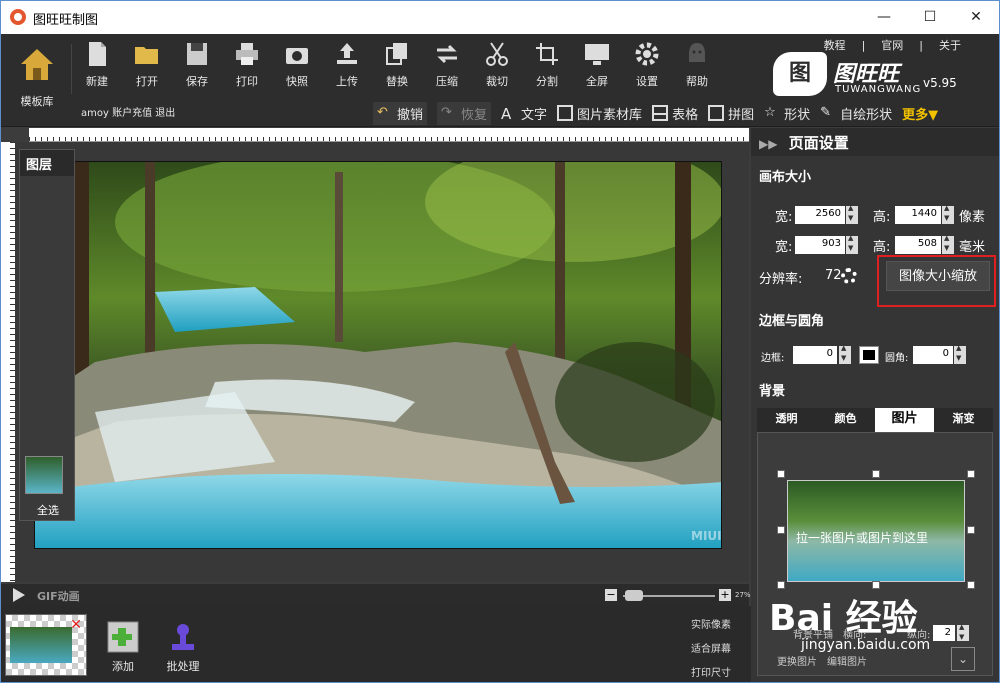 This screenshot has height=683, width=1000. What do you see at coordinates (97, 54) in the screenshot?
I see `new-file-icon` at bounding box center [97, 54].